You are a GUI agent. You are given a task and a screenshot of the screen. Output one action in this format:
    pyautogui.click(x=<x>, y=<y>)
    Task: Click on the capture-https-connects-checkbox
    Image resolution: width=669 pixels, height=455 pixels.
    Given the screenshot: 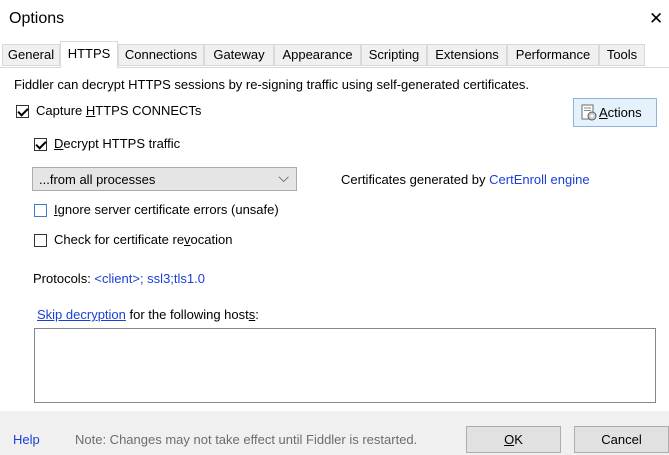 What is the action you would take?
    pyautogui.click(x=22, y=111)
    